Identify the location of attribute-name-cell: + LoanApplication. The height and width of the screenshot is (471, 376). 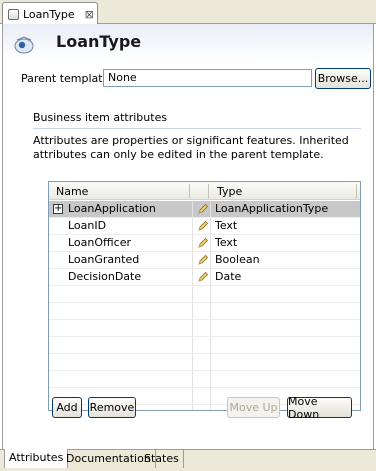
(120, 209).